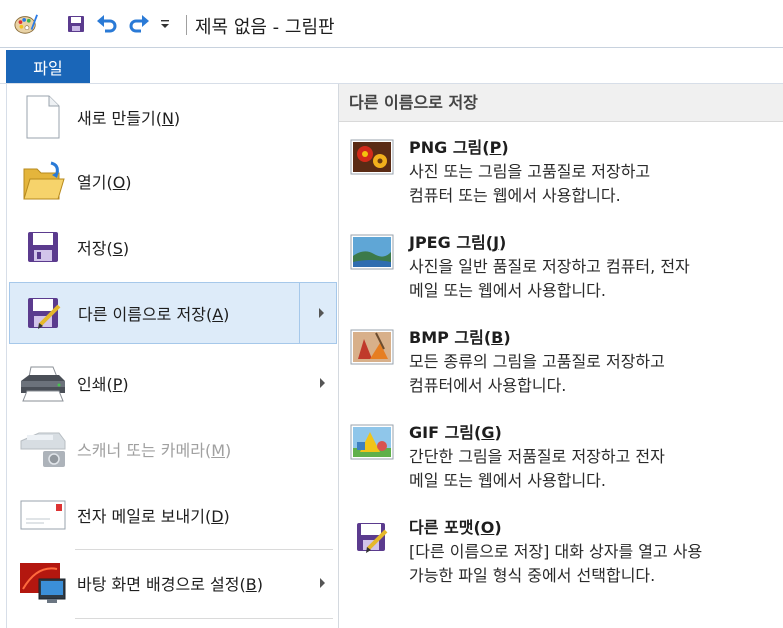  What do you see at coordinates (167, 118) in the screenshot?
I see `access-key: N` at bounding box center [167, 118].